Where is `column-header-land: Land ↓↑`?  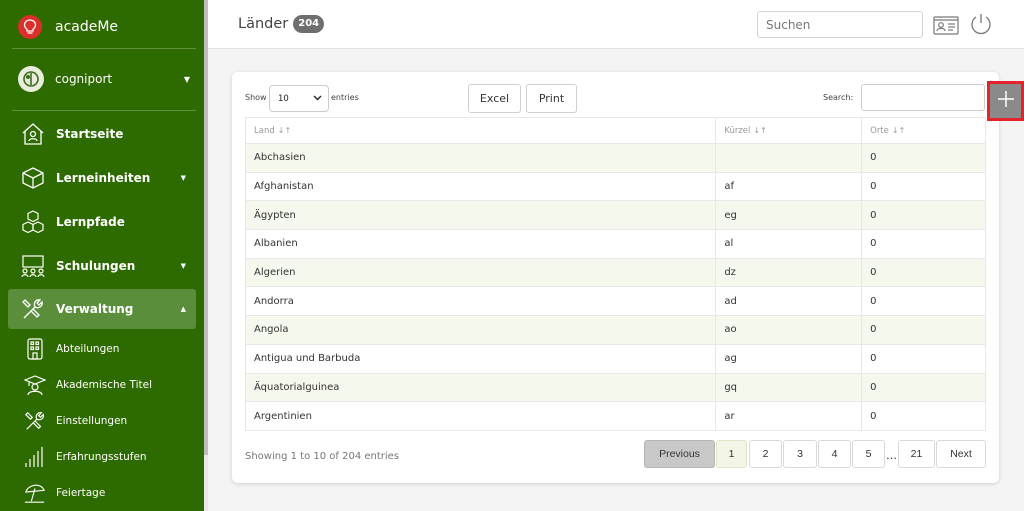
column-header-land: Land ↓↑ is located at coordinates (480, 130).